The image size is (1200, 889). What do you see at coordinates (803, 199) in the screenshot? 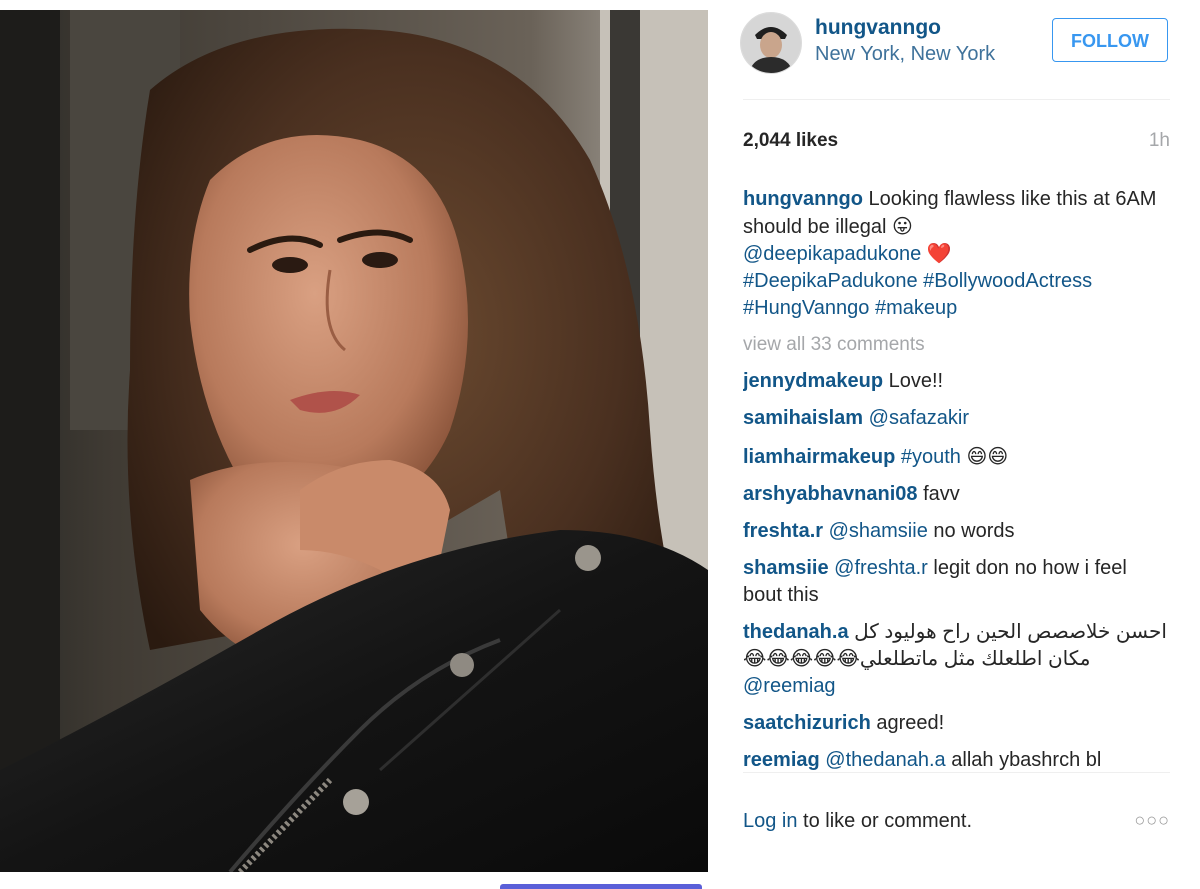
I see `caption-username: hungvanngo` at bounding box center [803, 199].